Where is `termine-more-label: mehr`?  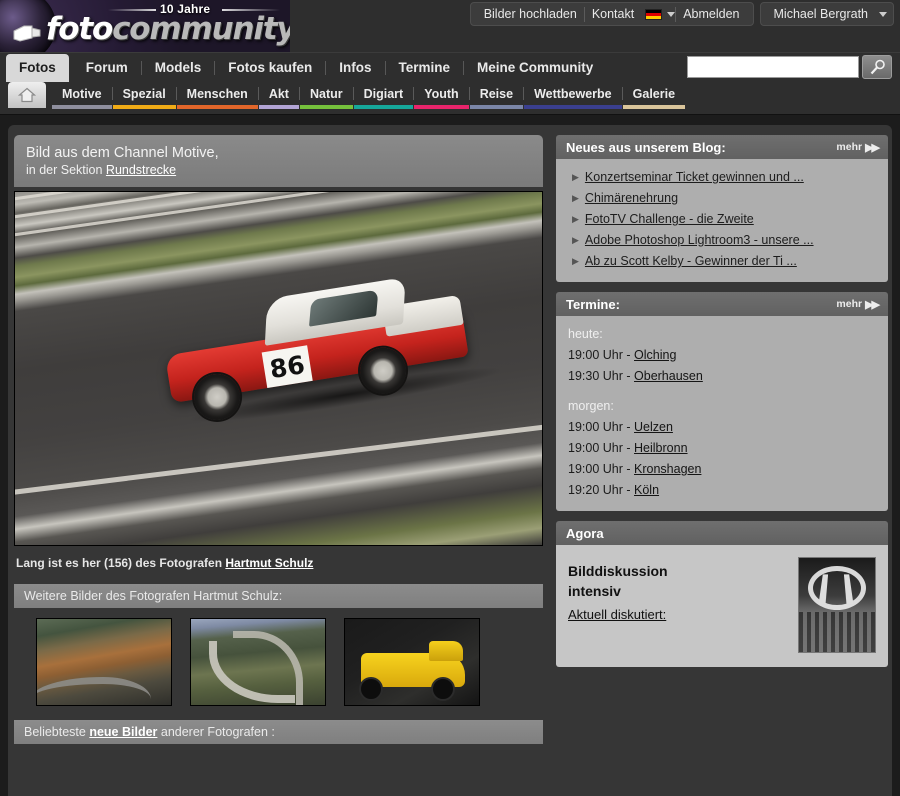
termine-more-label: mehr is located at coordinates (849, 304).